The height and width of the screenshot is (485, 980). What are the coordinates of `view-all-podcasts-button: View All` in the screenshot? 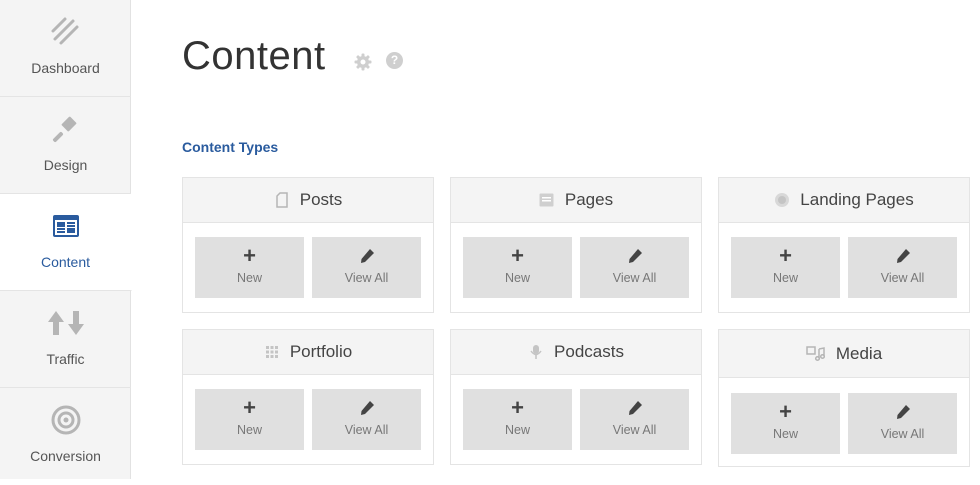 It's located at (634, 419).